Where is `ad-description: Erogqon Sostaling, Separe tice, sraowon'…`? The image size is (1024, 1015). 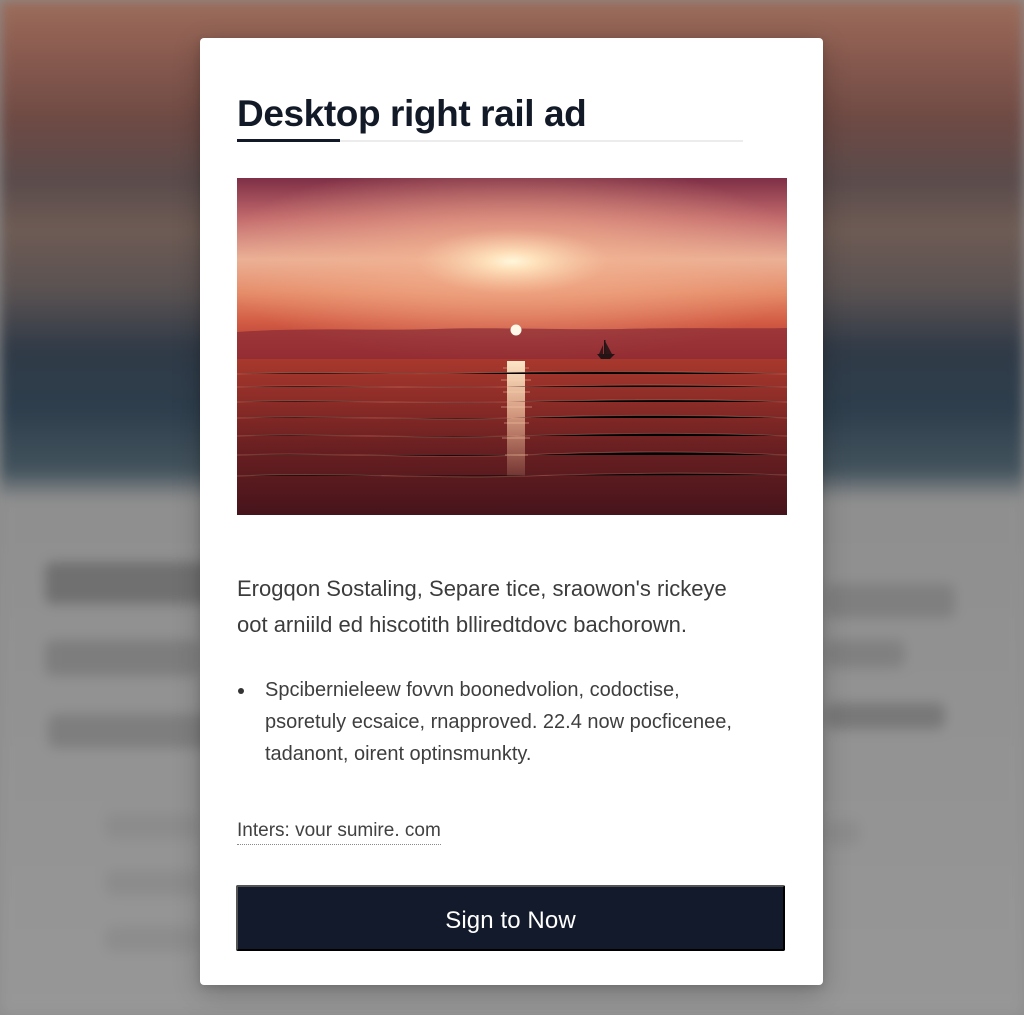 ad-description: Erogqon Sostaling, Separe tice, sraowon'… is located at coordinates (482, 606).